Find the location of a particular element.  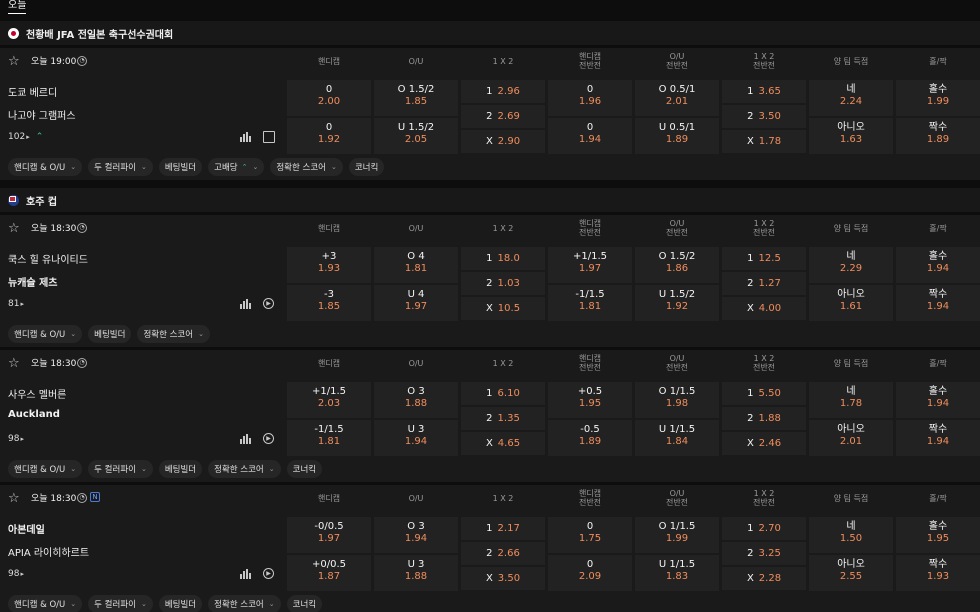

odds-cell-x12_half: 1 5.50 is located at coordinates (764, 393).